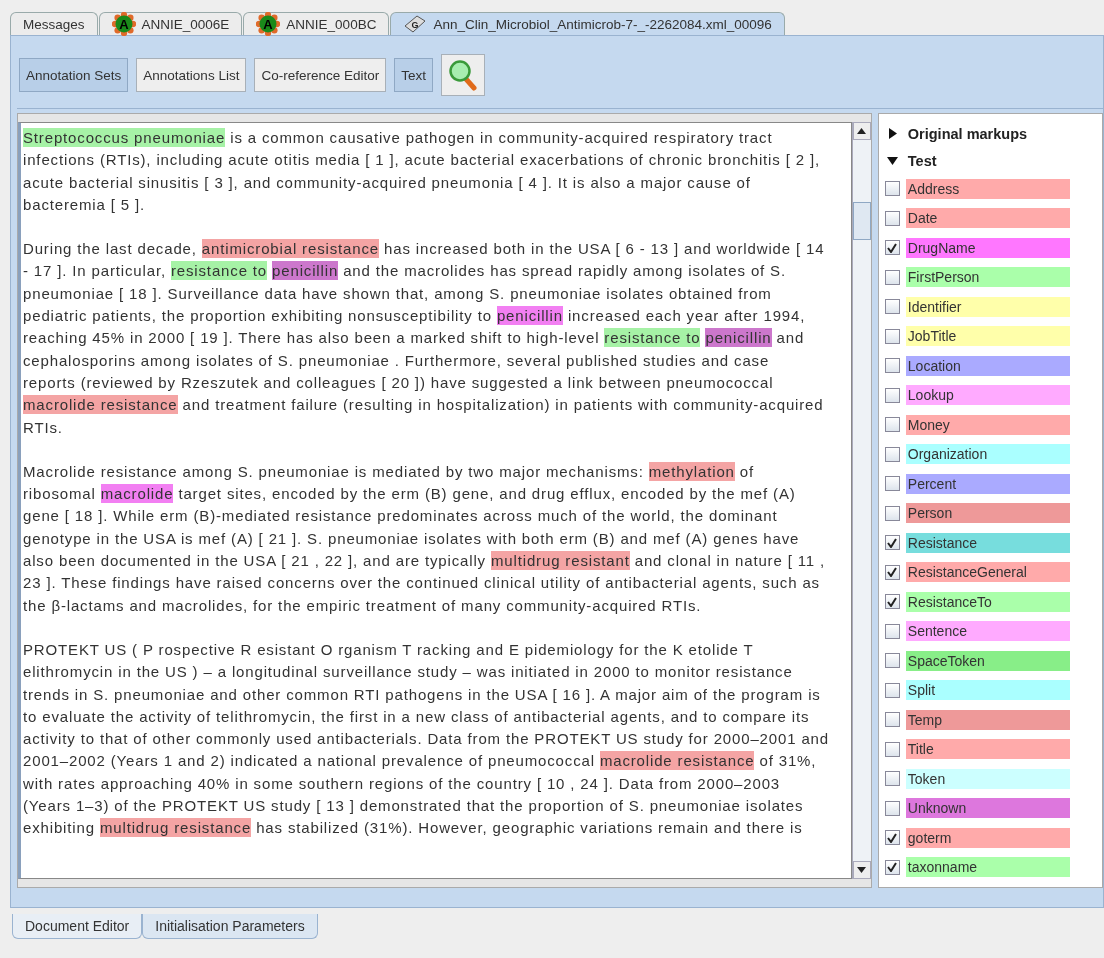  Describe the element at coordinates (987, 572) in the screenshot. I see `annotation-type-label: ResistanceGeneral` at that location.